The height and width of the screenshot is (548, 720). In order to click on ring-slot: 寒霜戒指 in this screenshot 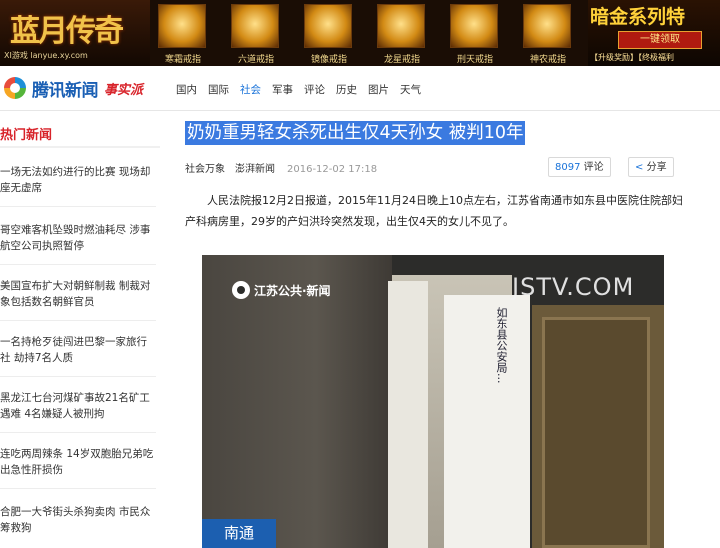, I will do `click(183, 33)`.